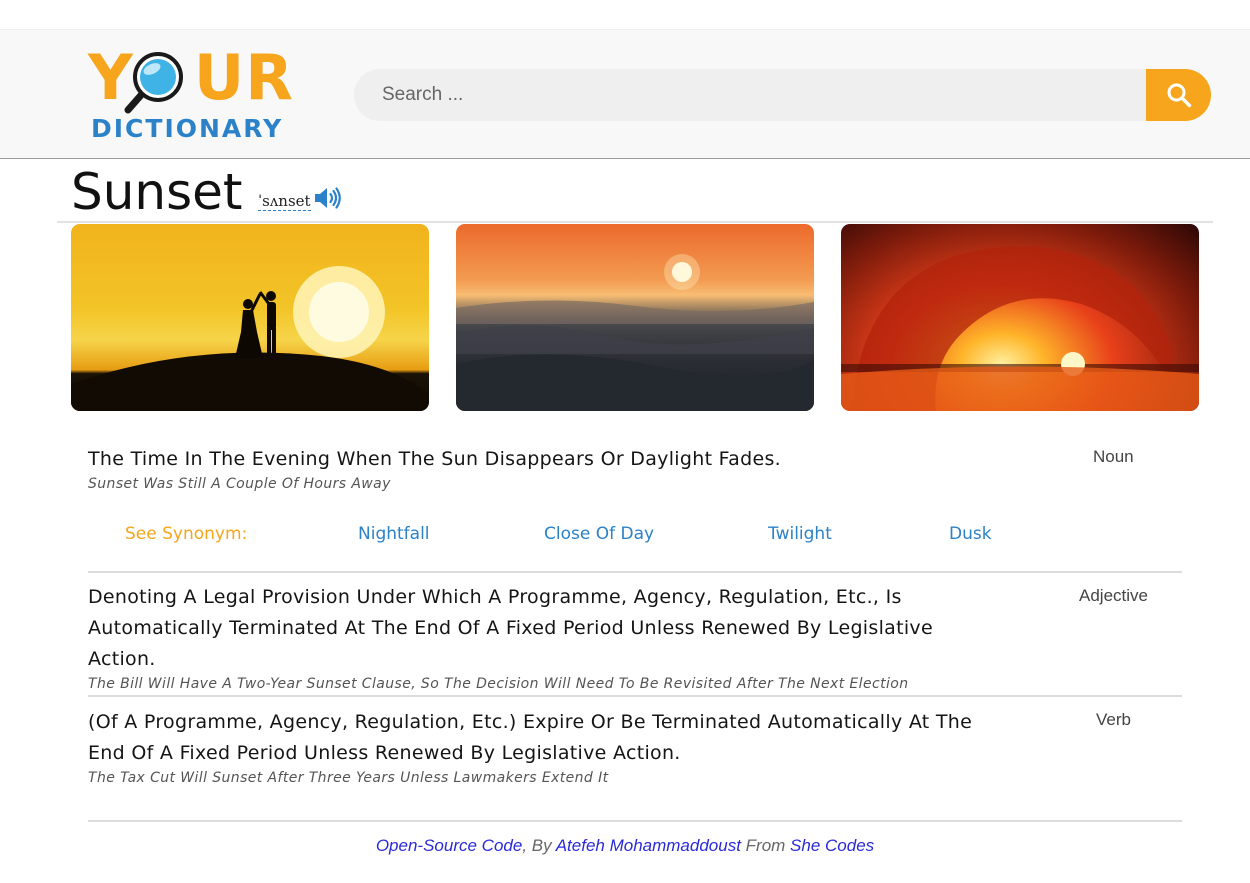  I want to click on magnifier-logo-icon, so click(153, 83).